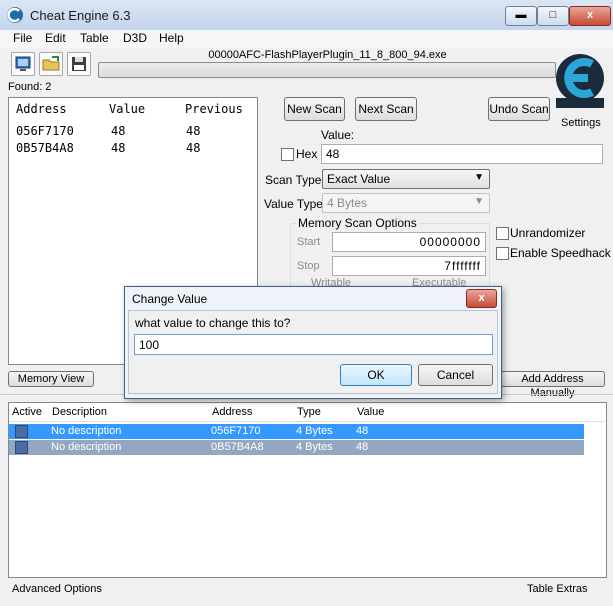 This screenshot has width=613, height=606. What do you see at coordinates (293, 180) in the screenshot?
I see `scan-type-label: Scan Type` at bounding box center [293, 180].